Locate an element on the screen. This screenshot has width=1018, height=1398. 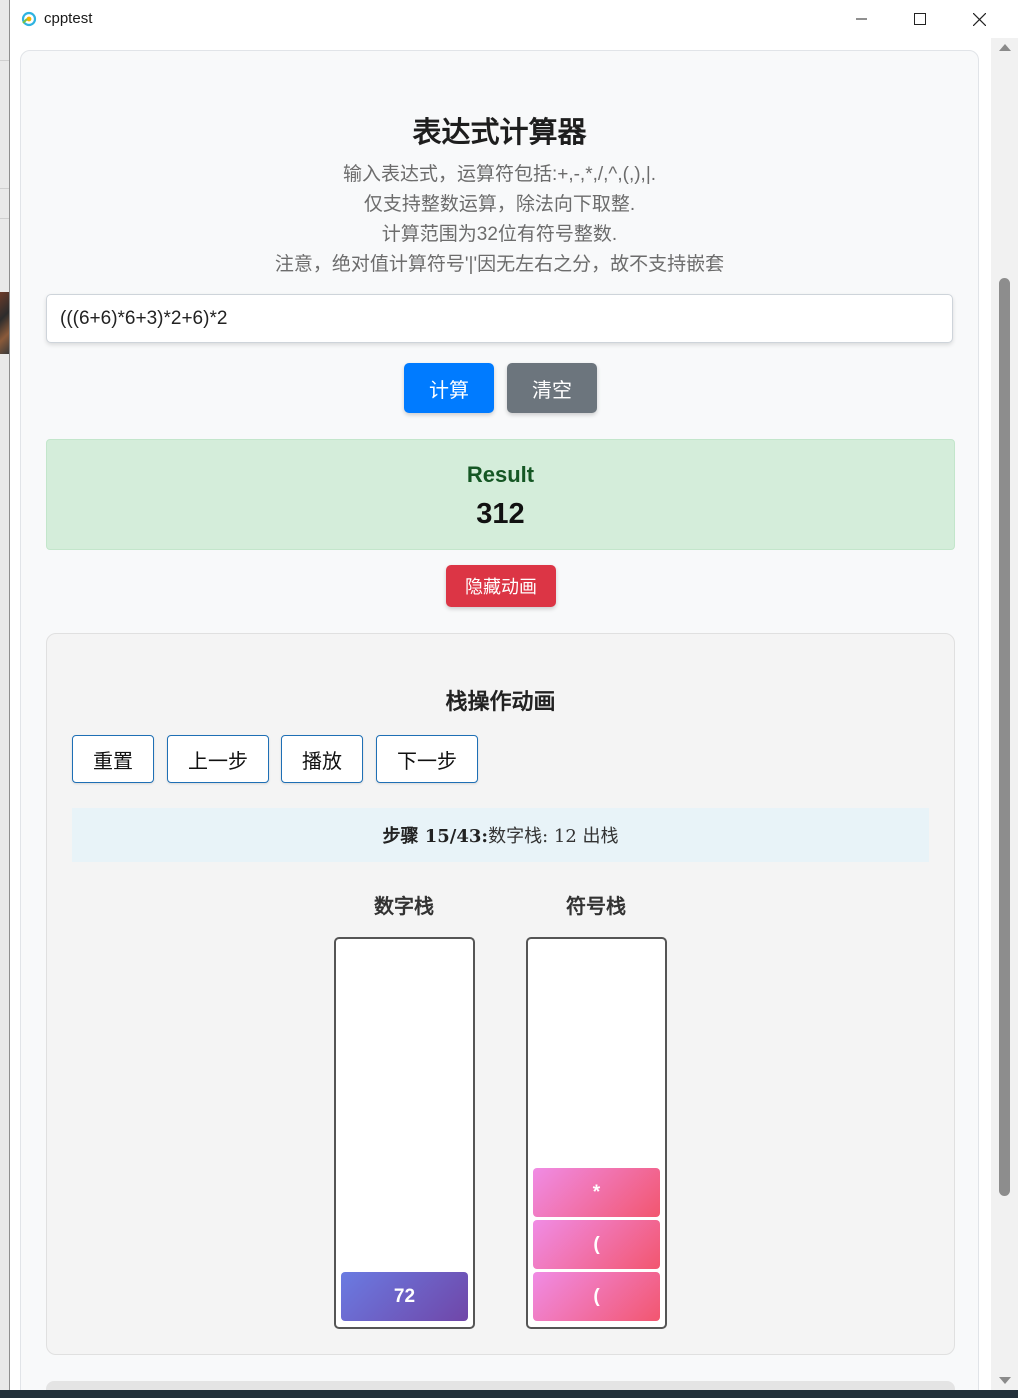
close-icon is located at coordinates (979, 19).